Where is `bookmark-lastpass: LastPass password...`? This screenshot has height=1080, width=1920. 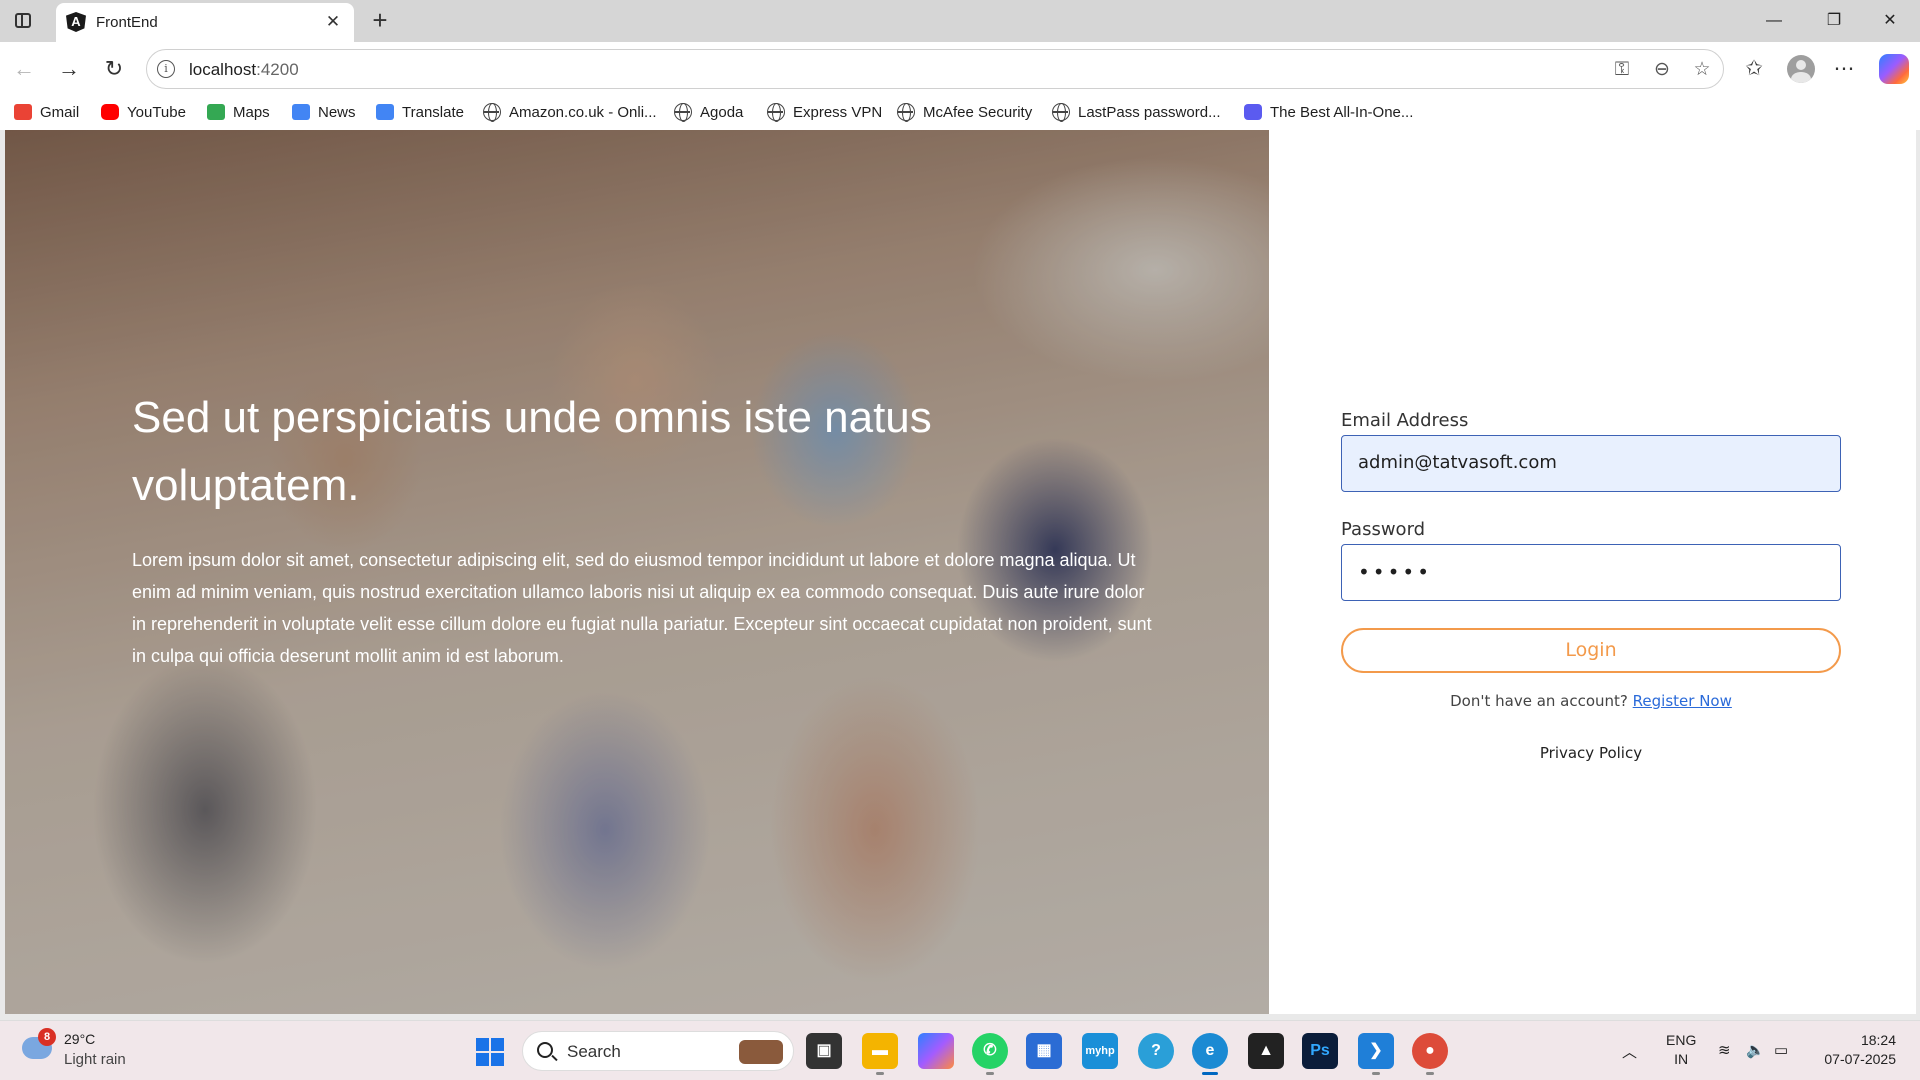
bookmark-lastpass: LastPass password... is located at coordinates (1136, 113).